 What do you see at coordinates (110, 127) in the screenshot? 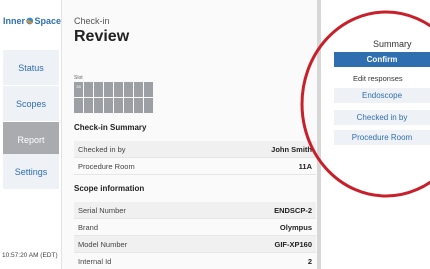
I see `checkin-summary-heading: Check-in Summary` at bounding box center [110, 127].